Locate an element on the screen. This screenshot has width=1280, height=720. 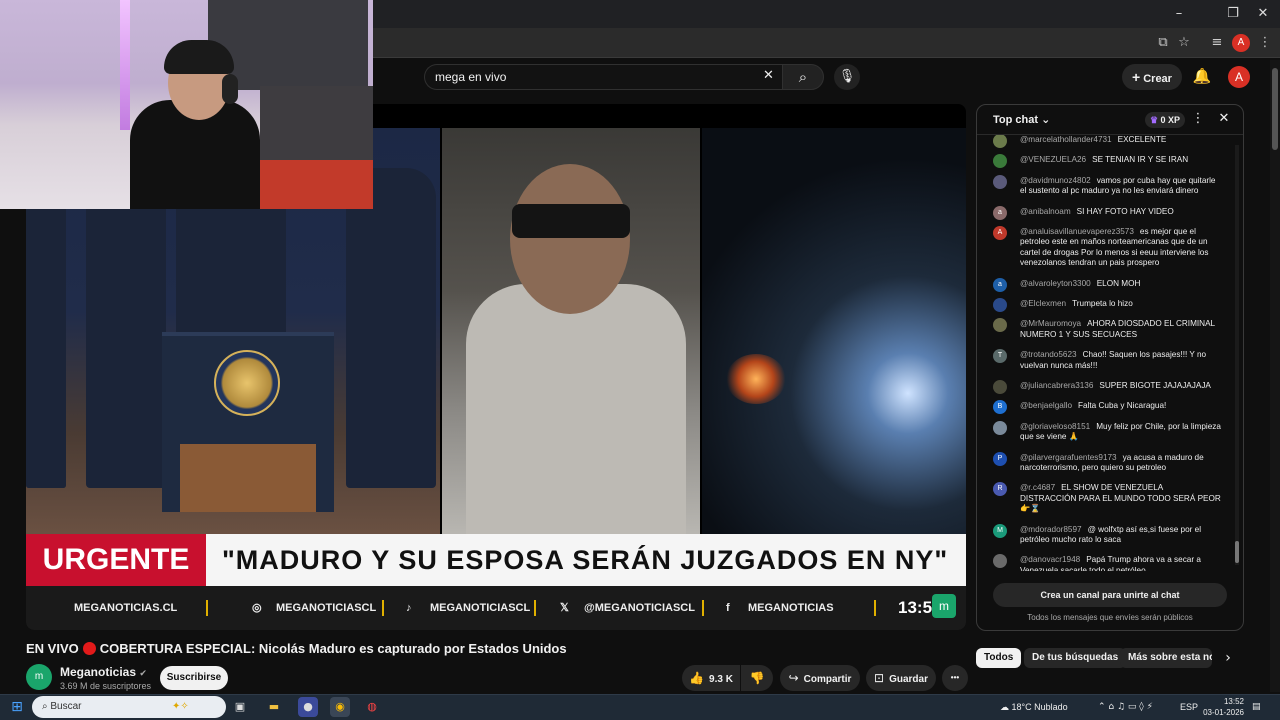
chat-scrollbar is located at coordinates (1237, 355).